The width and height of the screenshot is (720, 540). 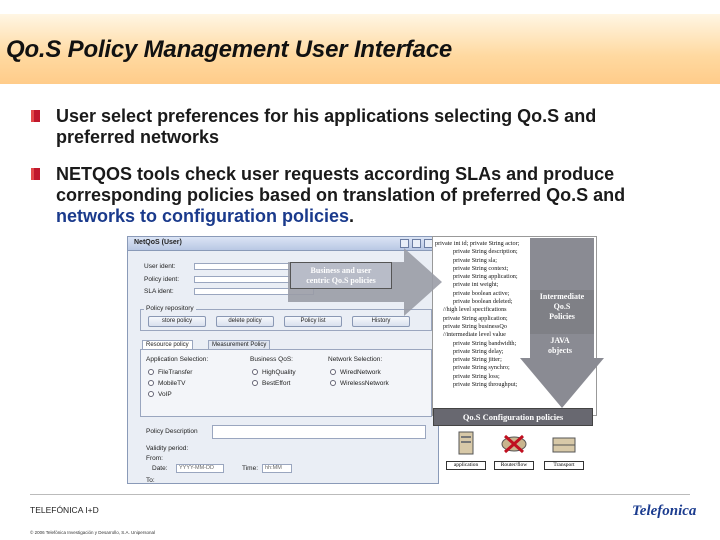 I want to click on policy-ident-label: Policy ident:, so click(x=162, y=279).